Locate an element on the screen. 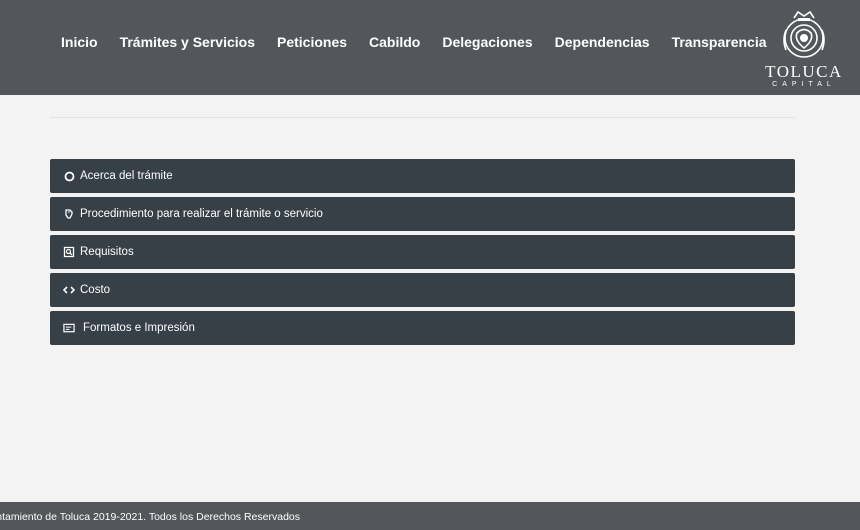 The image size is (860, 530). content-divider is located at coordinates (422, 117).